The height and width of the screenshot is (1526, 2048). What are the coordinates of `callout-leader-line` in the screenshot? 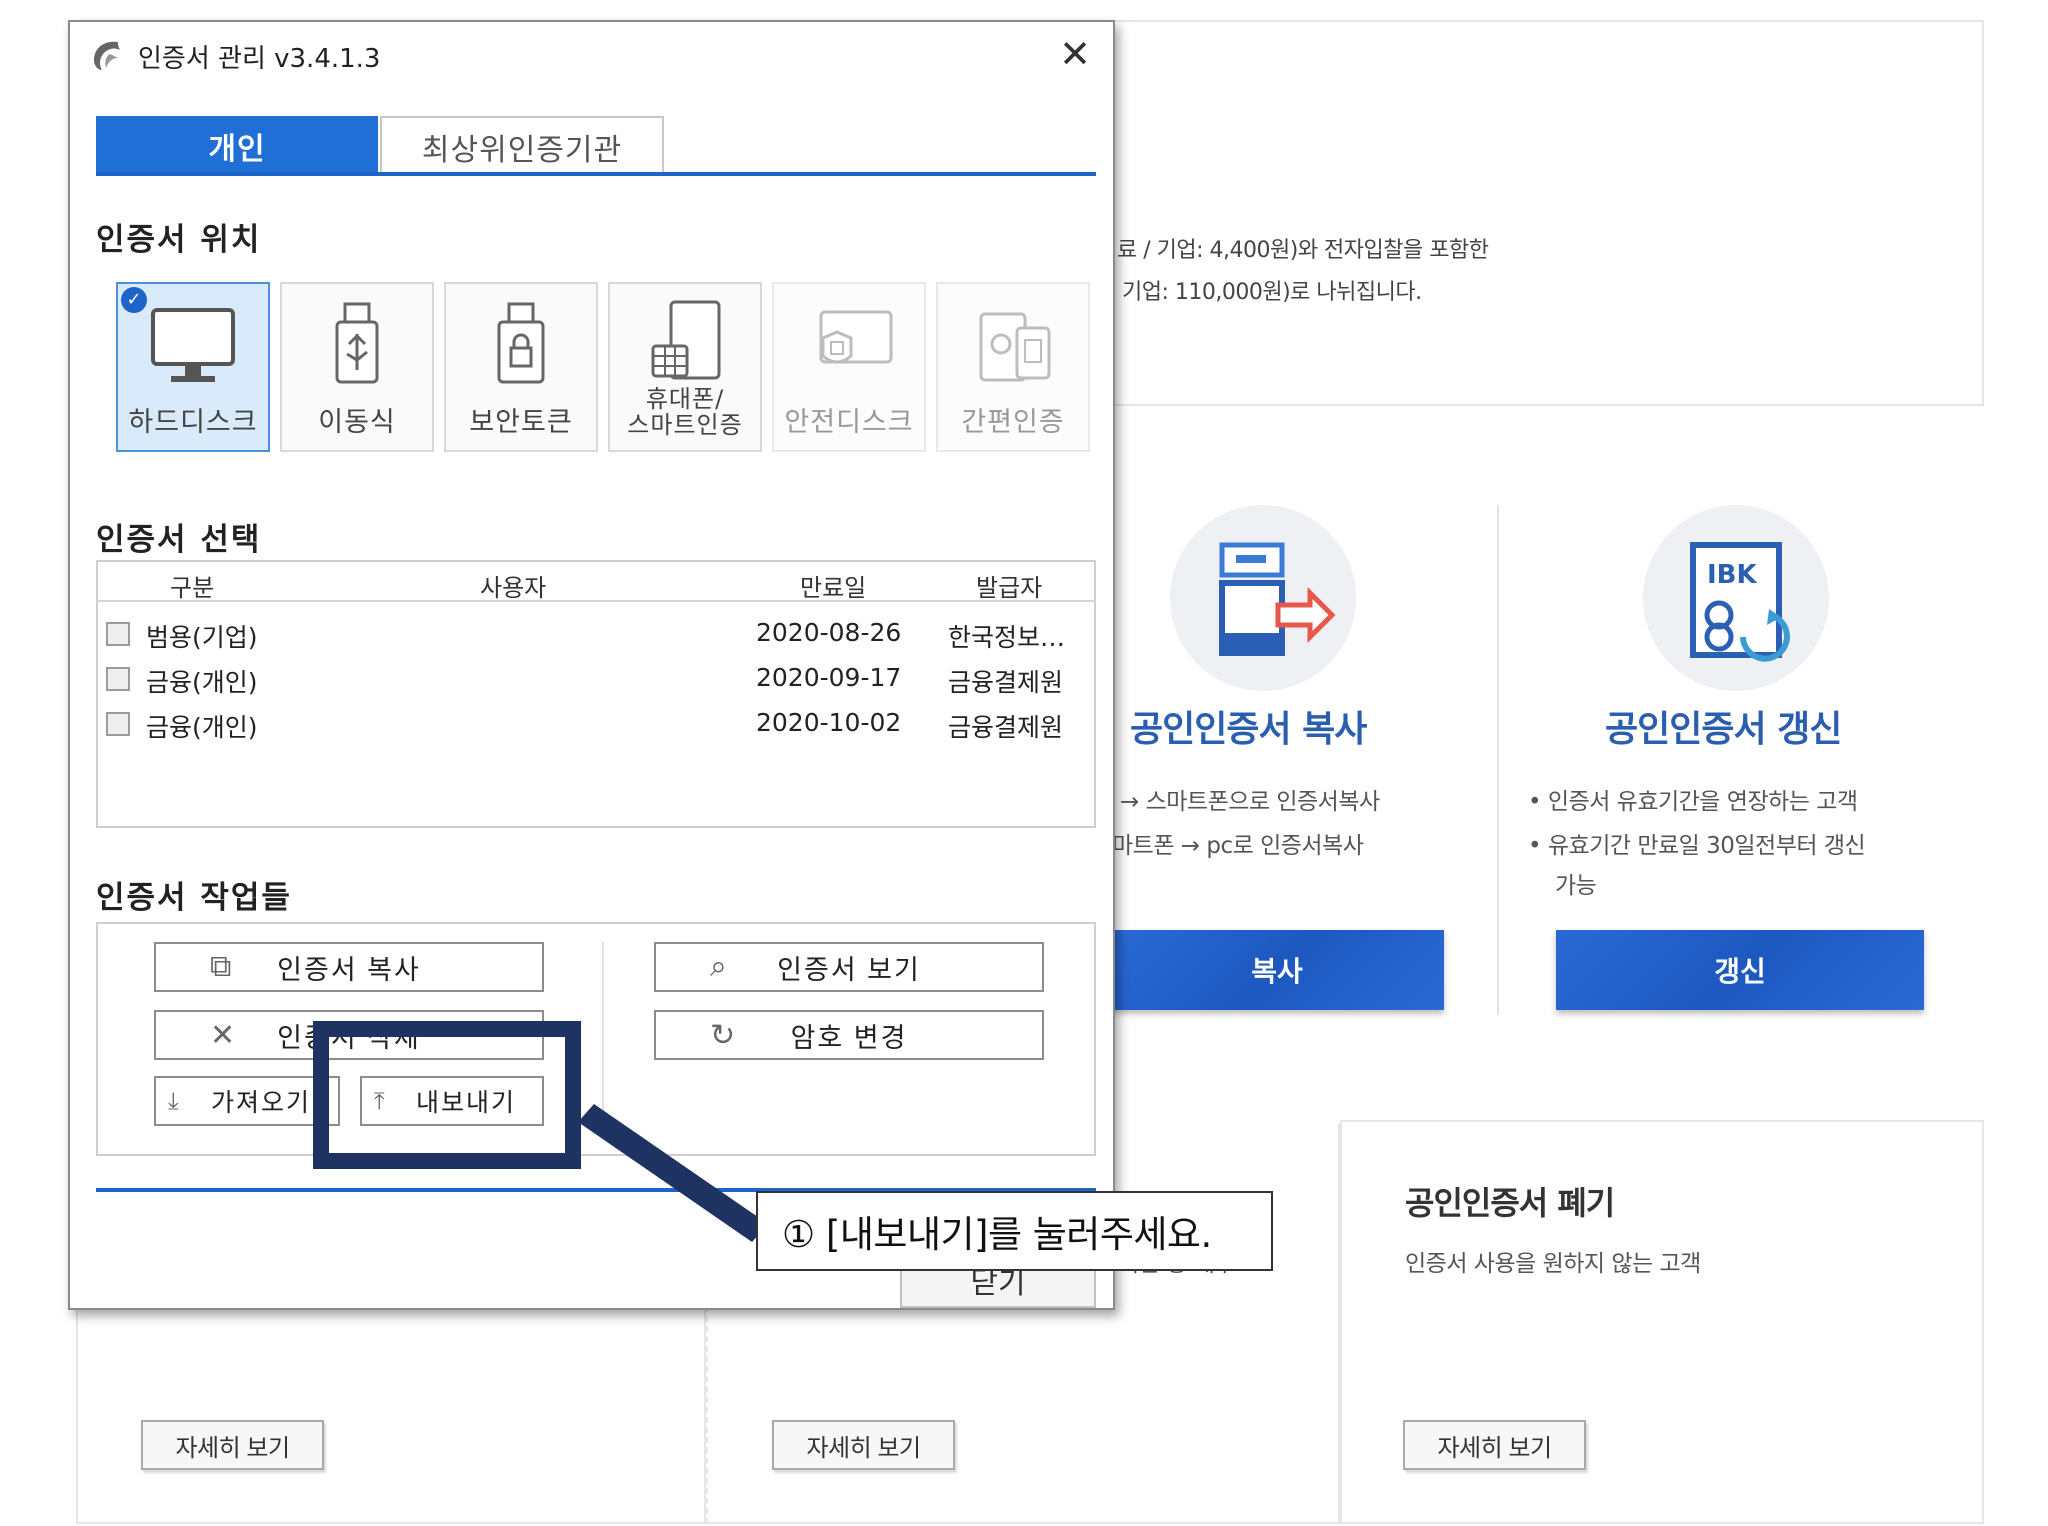 It's located at (673, 1173).